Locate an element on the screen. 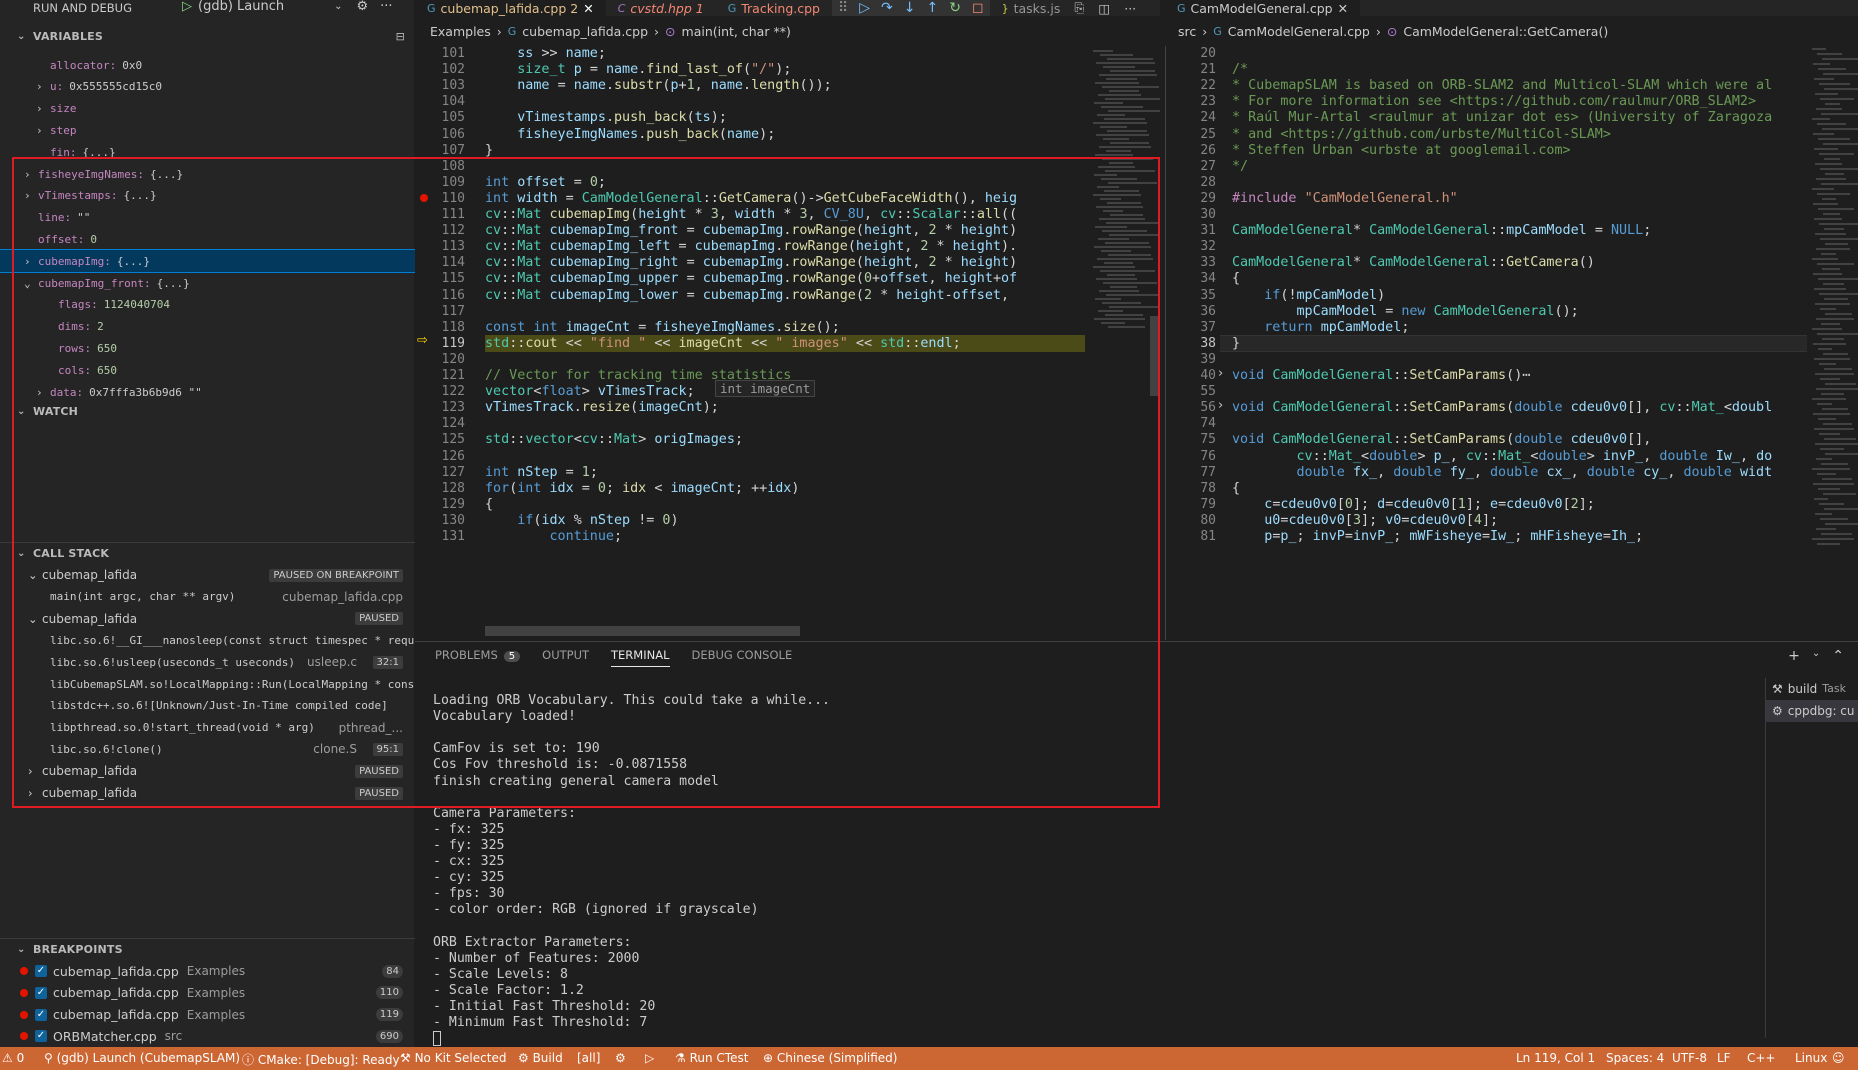 The image size is (1858, 1070). step-into-icon: ↓ is located at coordinates (910, 8).